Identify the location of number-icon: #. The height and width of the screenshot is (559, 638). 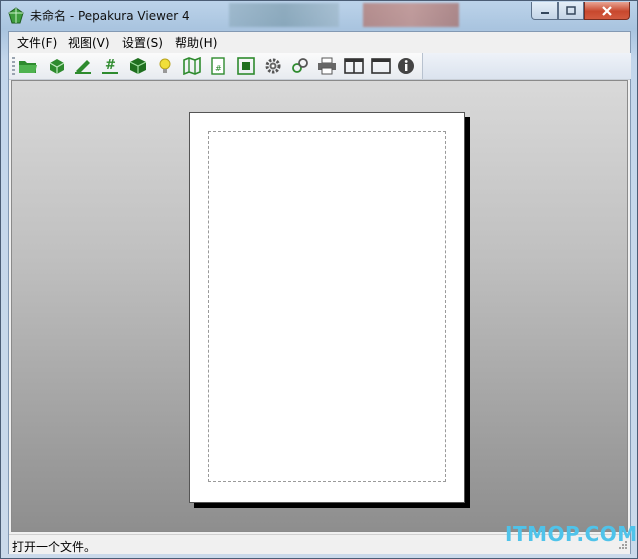
(110, 66).